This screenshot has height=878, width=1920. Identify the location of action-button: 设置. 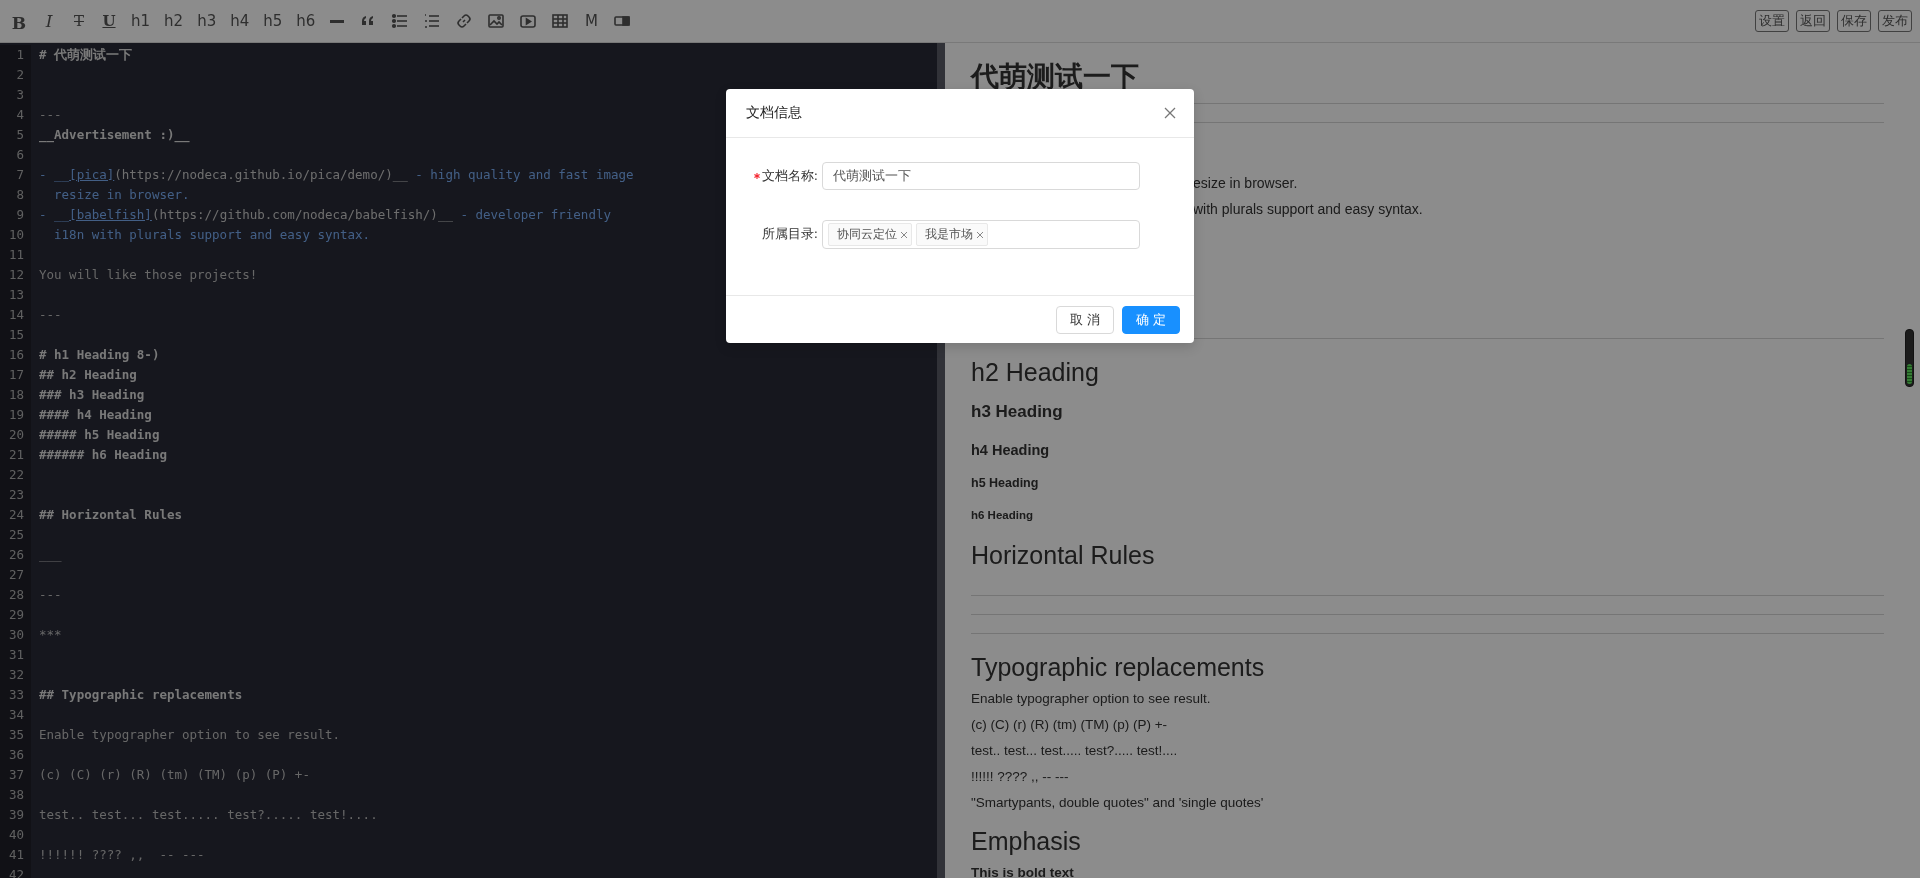
(1772, 21).